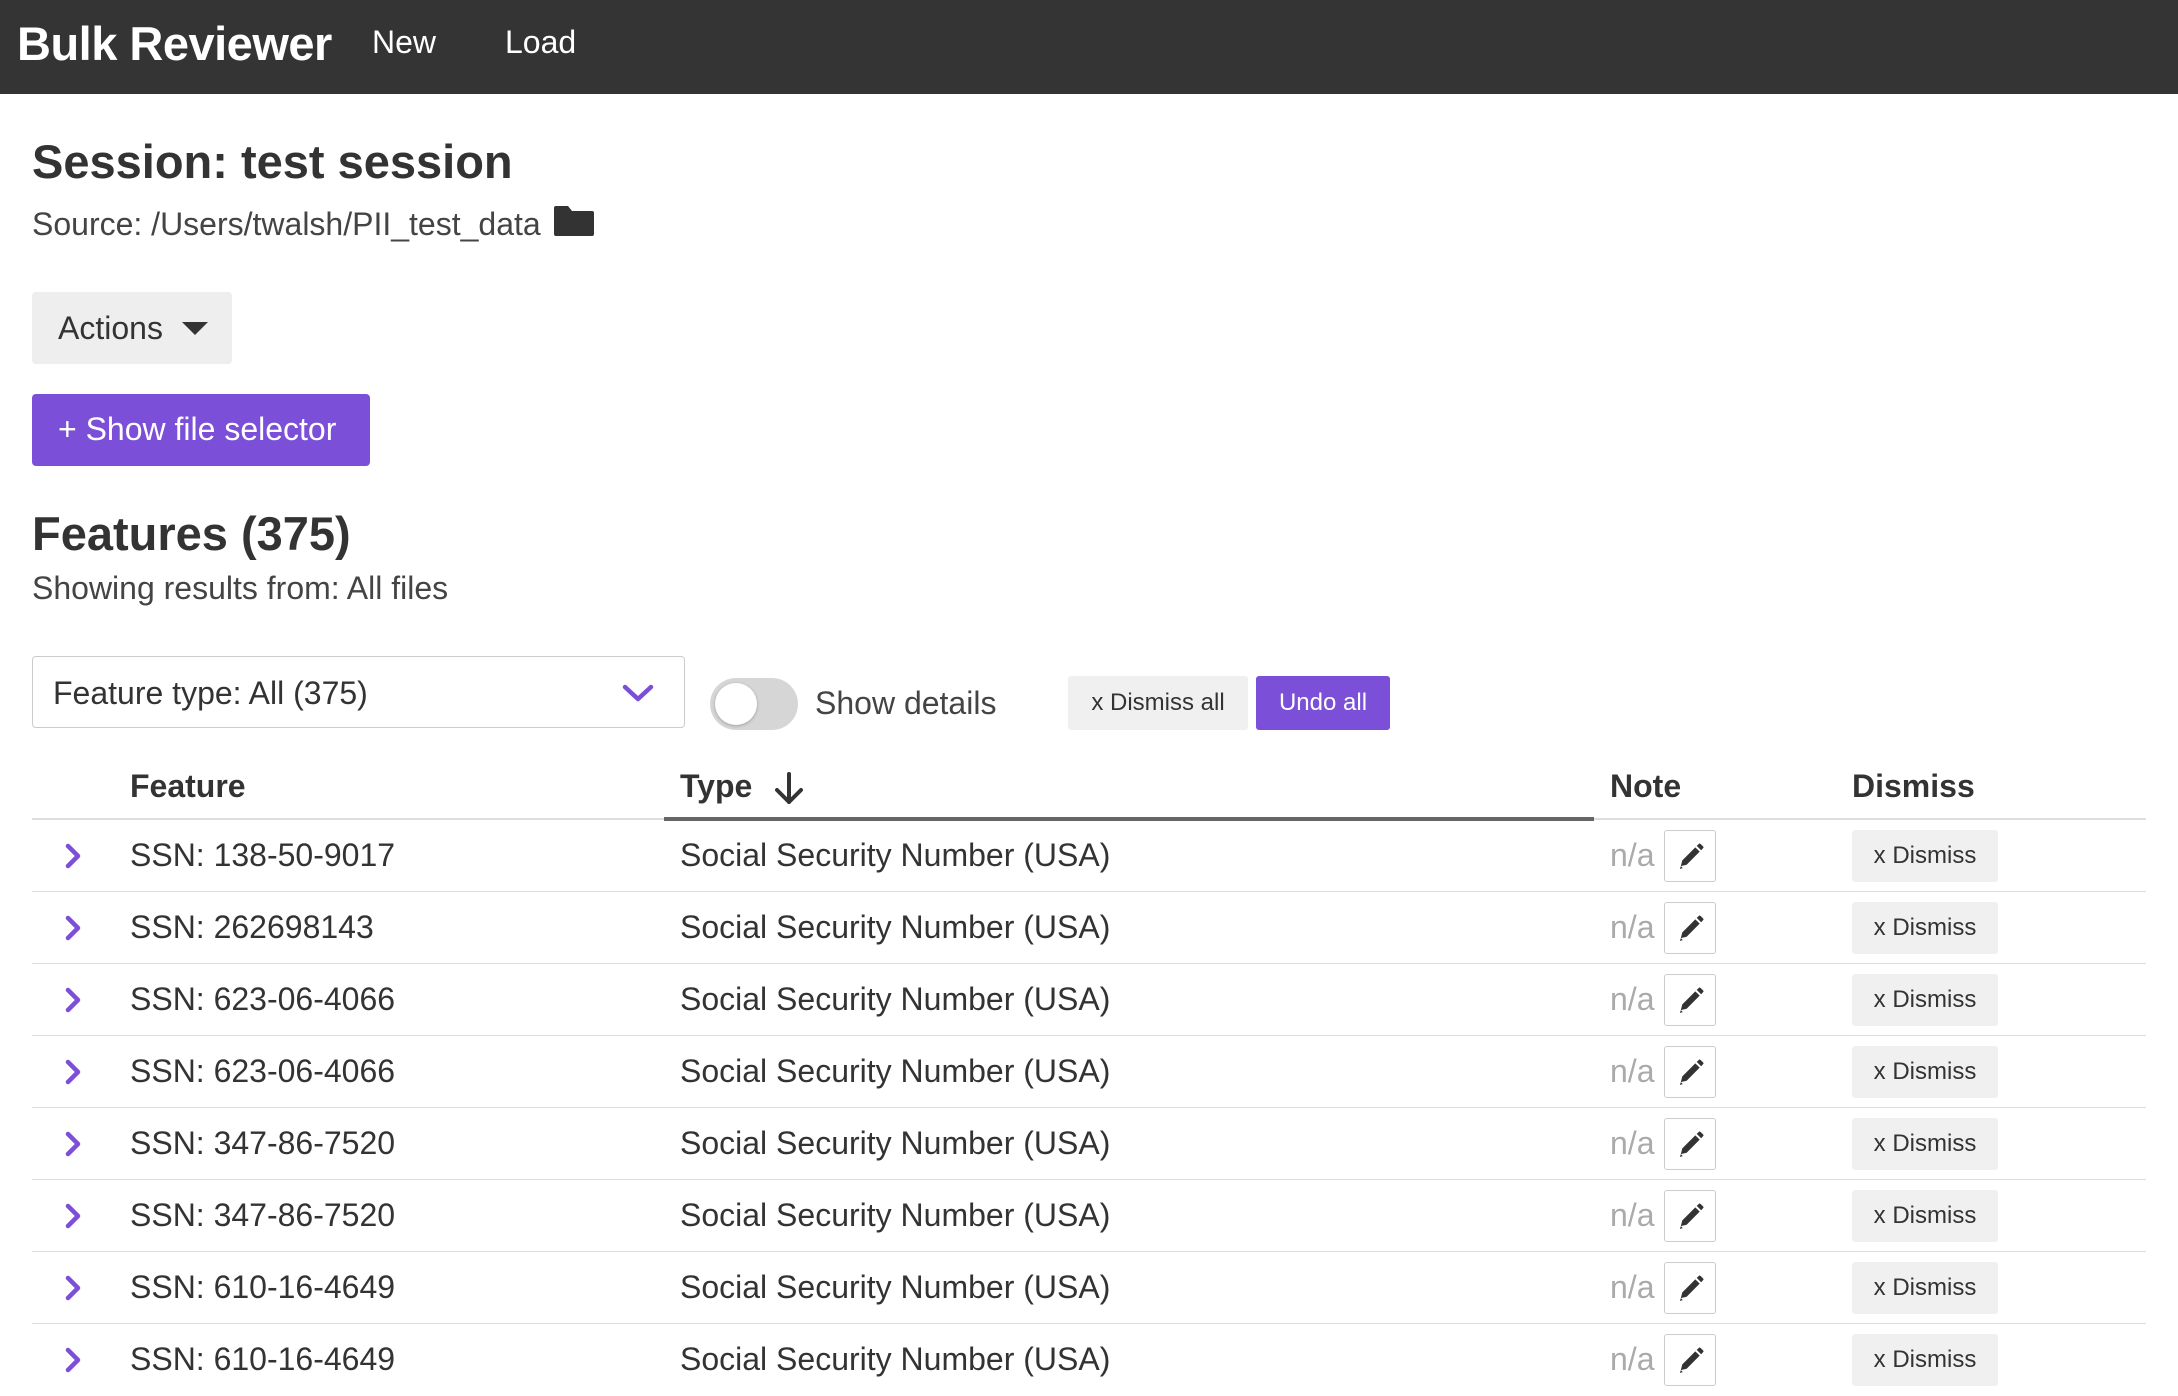  Describe the element at coordinates (174, 43) in the screenshot. I see `app-brand: Bulk Reviewer` at that location.